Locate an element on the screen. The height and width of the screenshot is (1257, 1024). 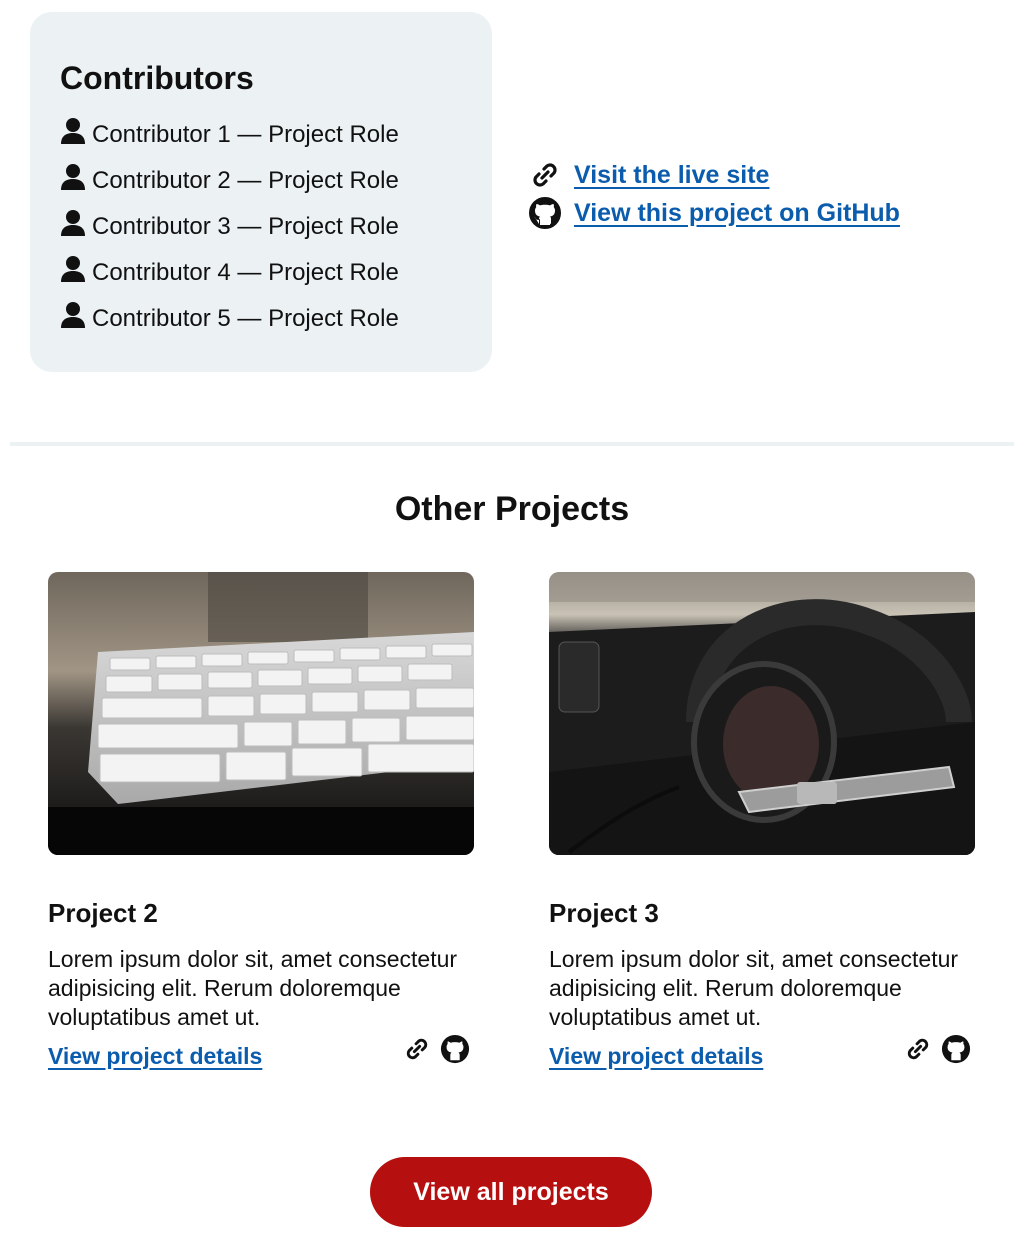
contributor-label: Contributor 2 — Project Role is located at coordinates (245, 180).